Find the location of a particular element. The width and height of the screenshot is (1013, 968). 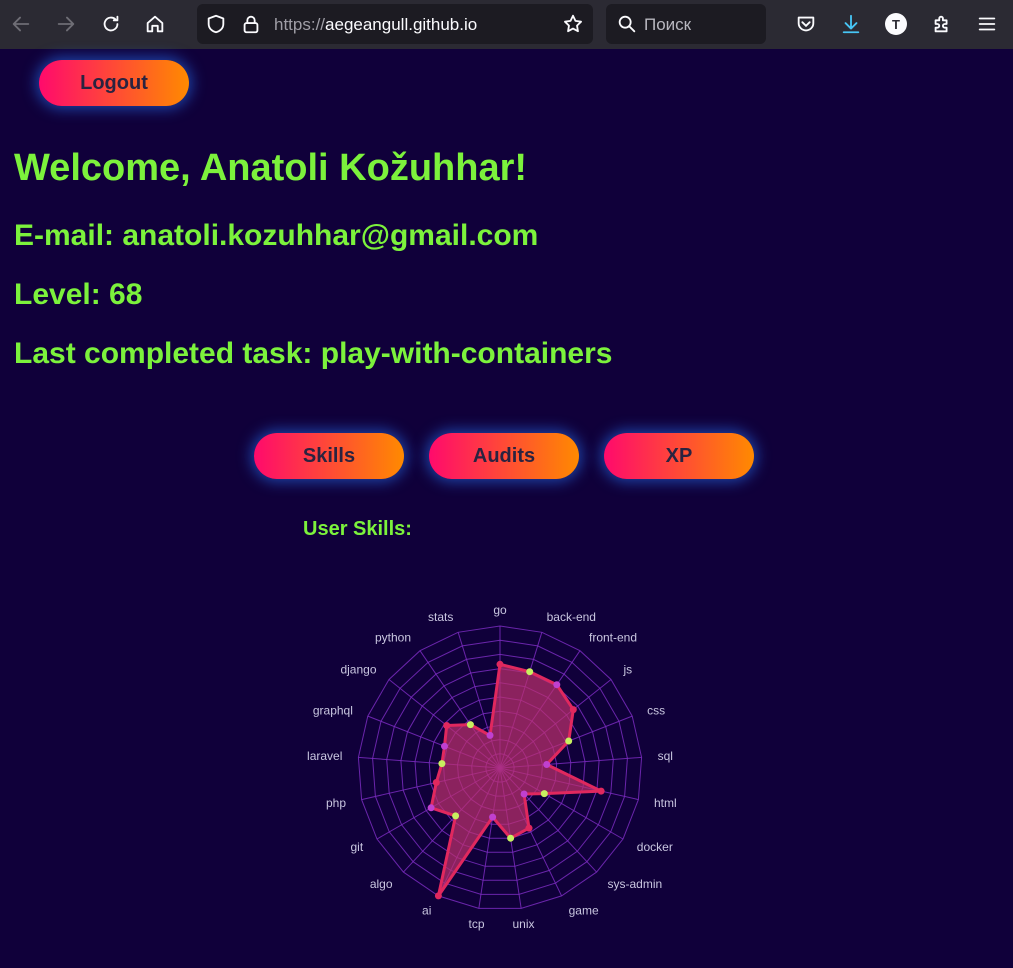

radar-point-php is located at coordinates (436, 782).